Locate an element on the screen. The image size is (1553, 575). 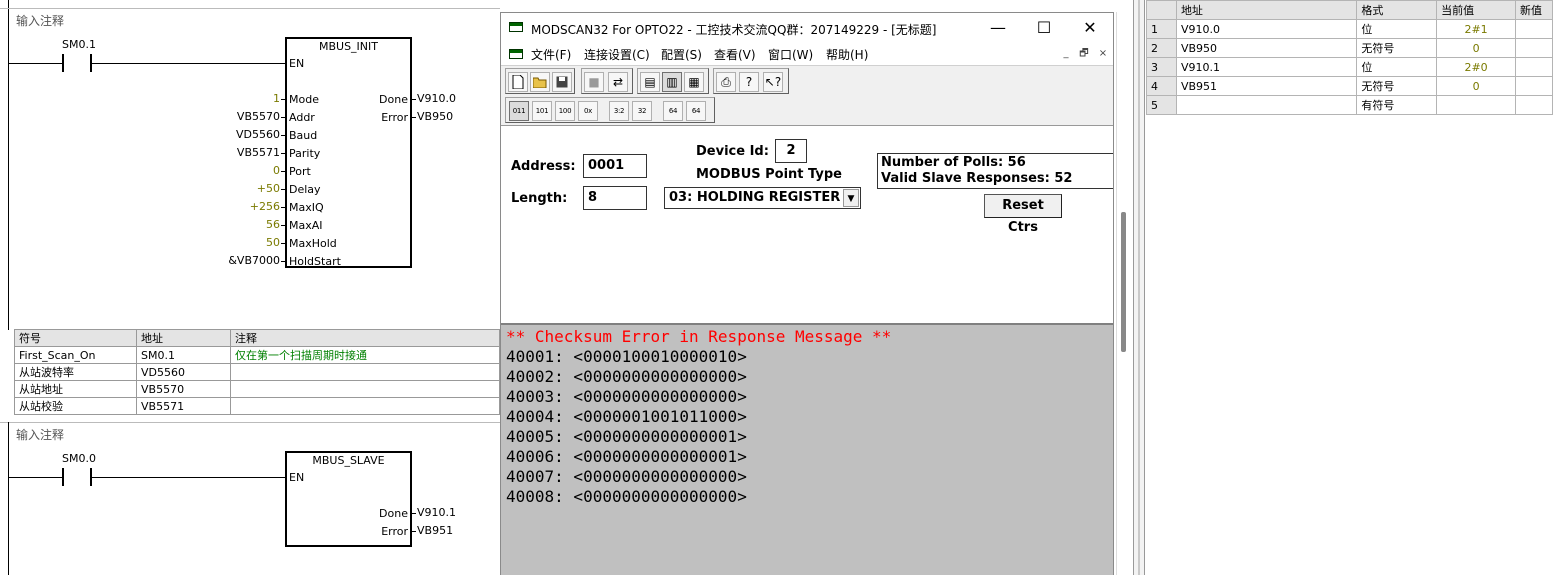
table-row: 从站地址 VB5570 is located at coordinates (257, 389).